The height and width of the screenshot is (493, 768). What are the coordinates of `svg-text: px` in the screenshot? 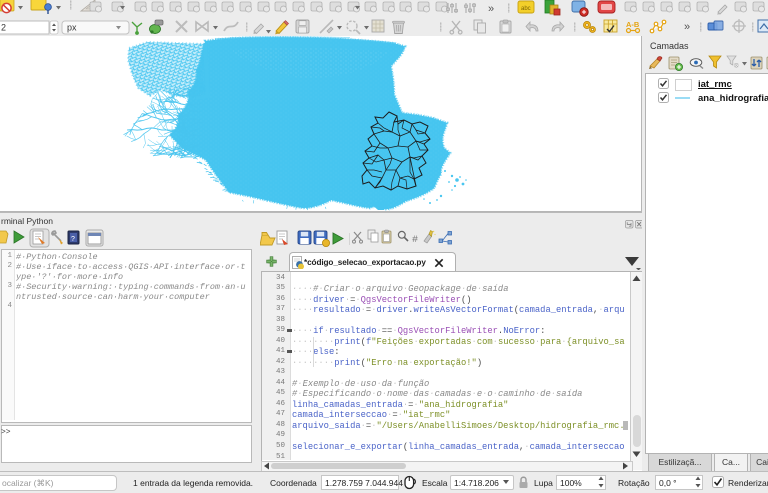 It's located at (72, 28).